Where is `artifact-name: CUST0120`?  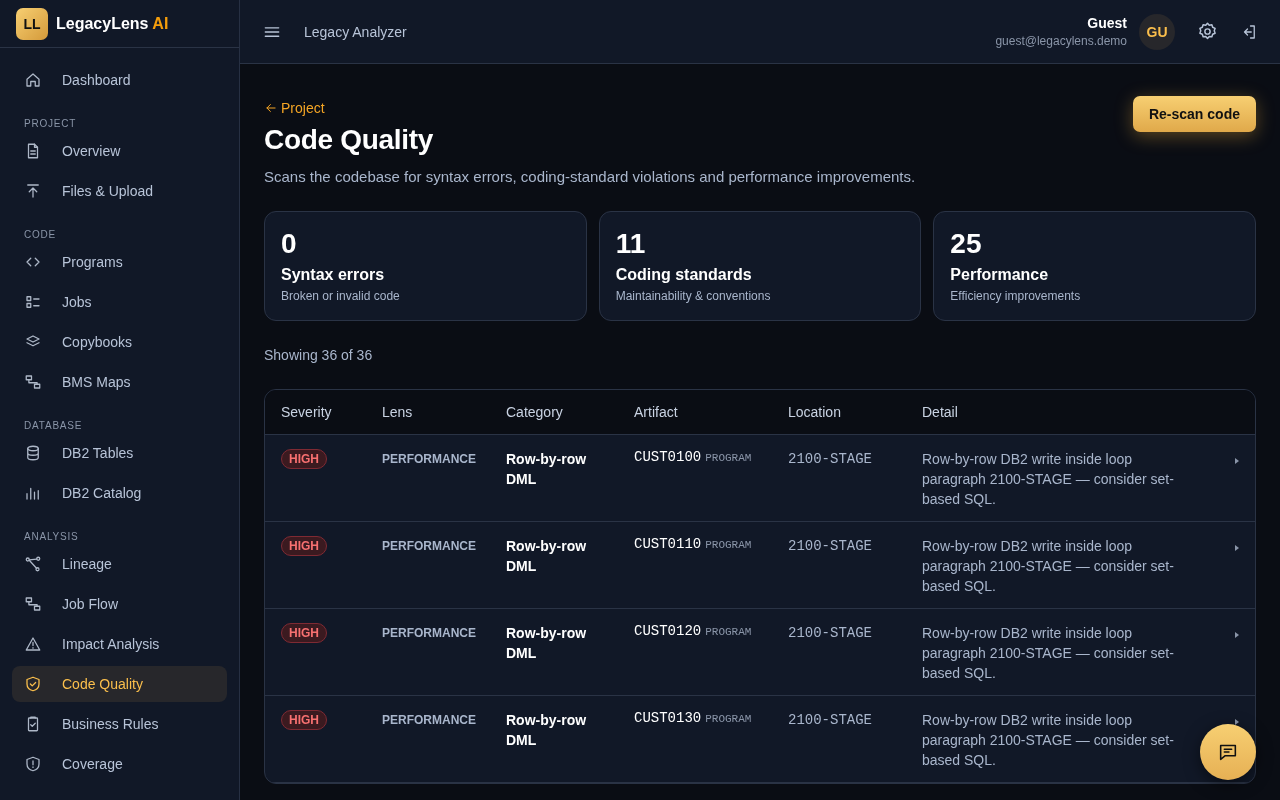 artifact-name: CUST0120 is located at coordinates (668, 631).